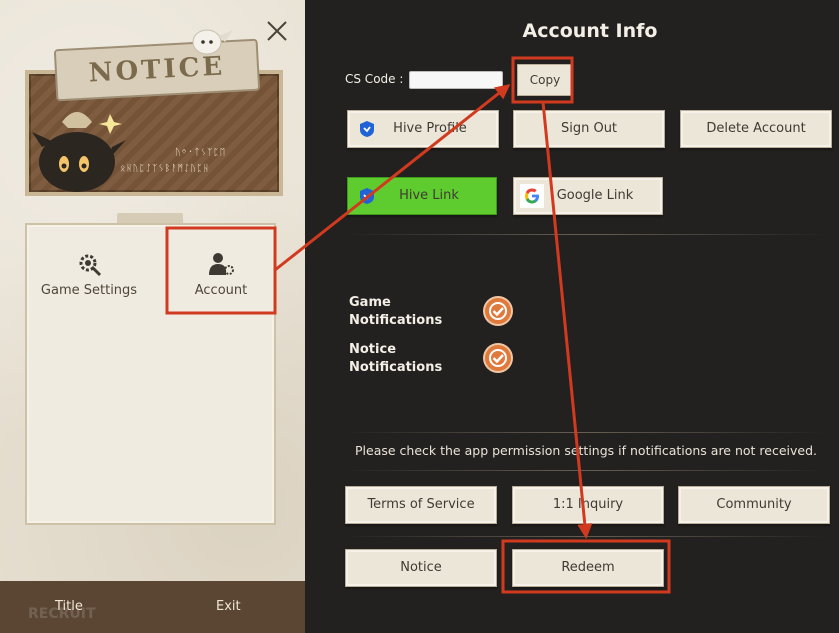 The width and height of the screenshot is (839, 633). I want to click on menu-item-label: Account, so click(221, 290).